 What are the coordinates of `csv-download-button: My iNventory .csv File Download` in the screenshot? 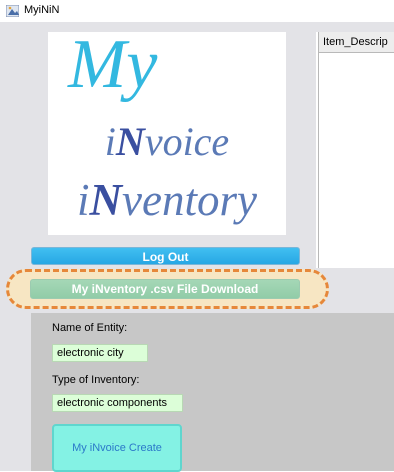 It's located at (165, 289).